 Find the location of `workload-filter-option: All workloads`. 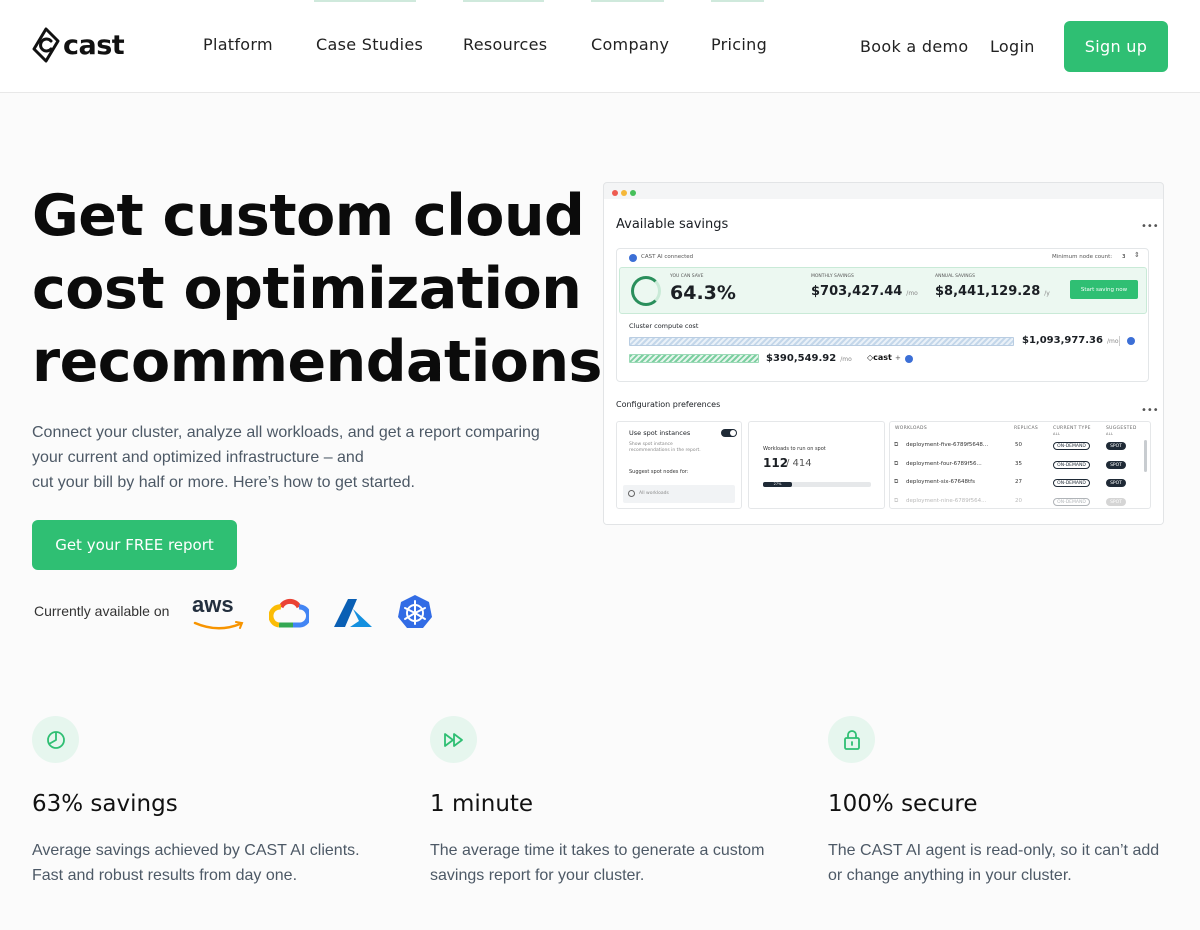

workload-filter-option: All workloads is located at coordinates (679, 494).